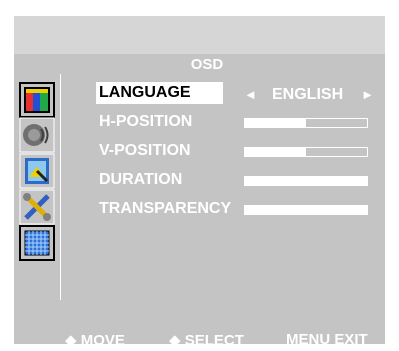 This screenshot has width=399, height=351. What do you see at coordinates (37, 207) in the screenshot?
I see `tools-icon` at bounding box center [37, 207].